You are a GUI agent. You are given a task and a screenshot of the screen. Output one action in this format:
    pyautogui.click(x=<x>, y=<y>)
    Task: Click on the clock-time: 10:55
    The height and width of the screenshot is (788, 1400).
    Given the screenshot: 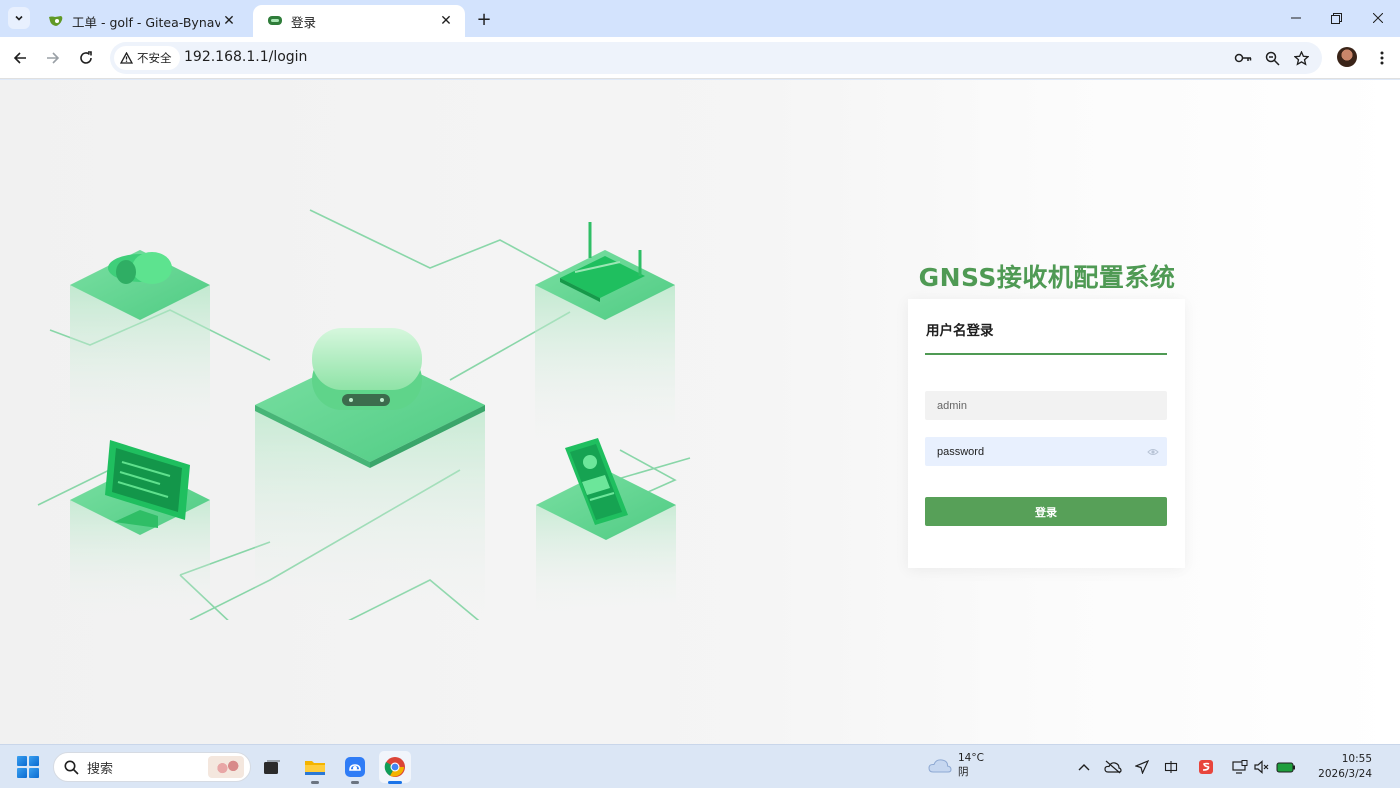 What is the action you would take?
    pyautogui.click(x=1356, y=759)
    